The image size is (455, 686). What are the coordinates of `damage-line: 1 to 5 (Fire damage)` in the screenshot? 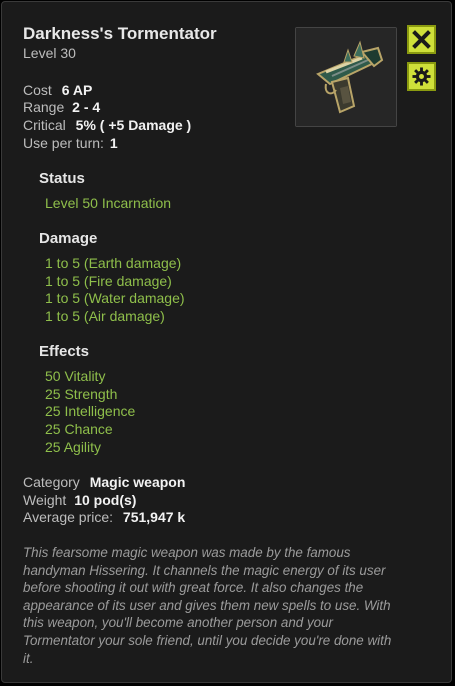 It's located at (108, 281).